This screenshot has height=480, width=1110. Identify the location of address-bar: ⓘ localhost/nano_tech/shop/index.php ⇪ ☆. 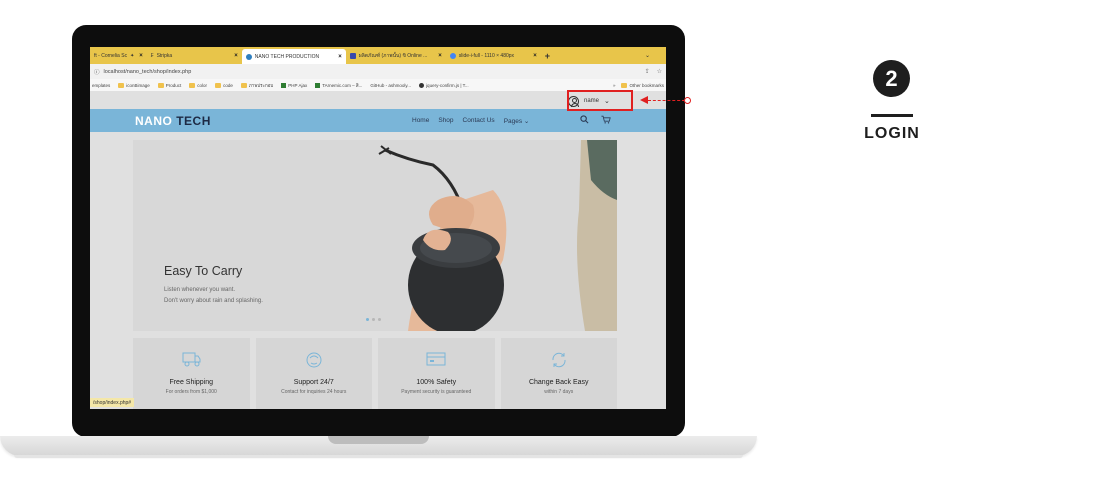
(378, 71).